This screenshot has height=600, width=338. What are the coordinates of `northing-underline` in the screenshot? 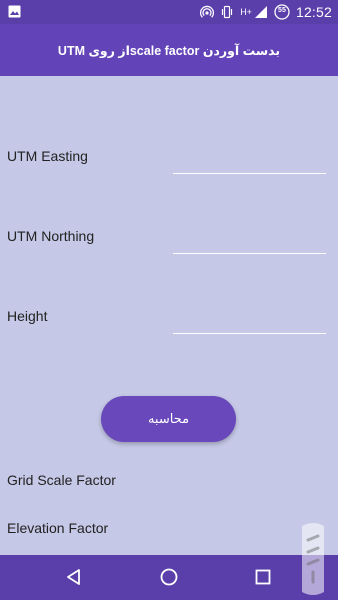 It's located at (249, 253).